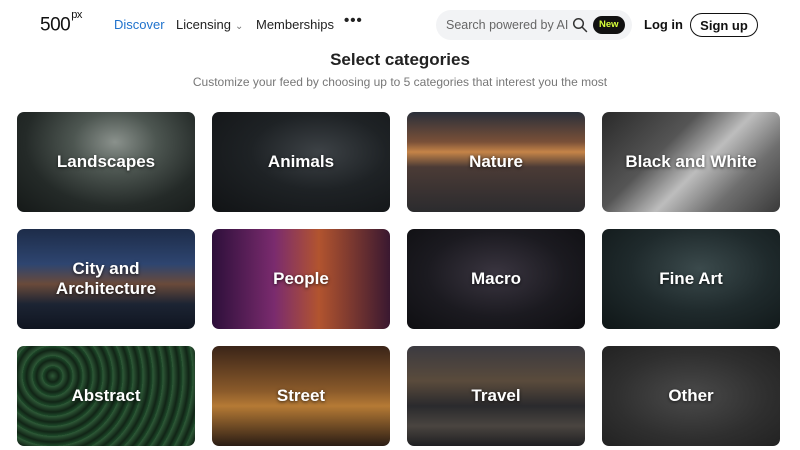  I want to click on page-title: Select categories, so click(400, 59).